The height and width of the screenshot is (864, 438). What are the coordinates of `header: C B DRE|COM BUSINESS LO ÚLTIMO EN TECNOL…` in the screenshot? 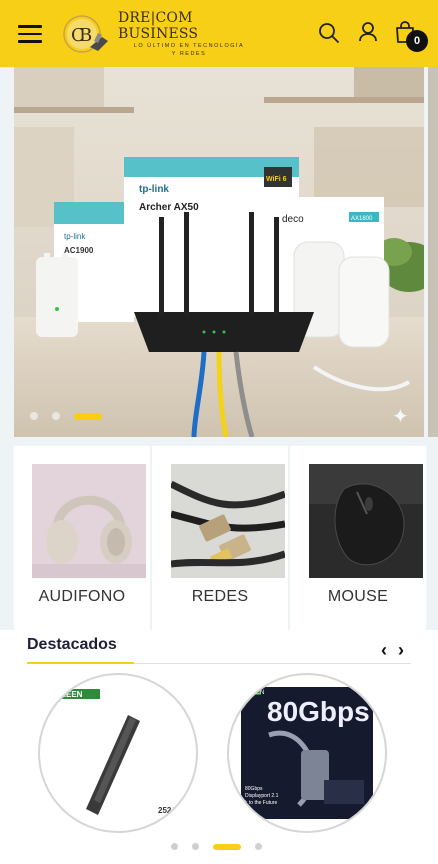 It's located at (219, 33).